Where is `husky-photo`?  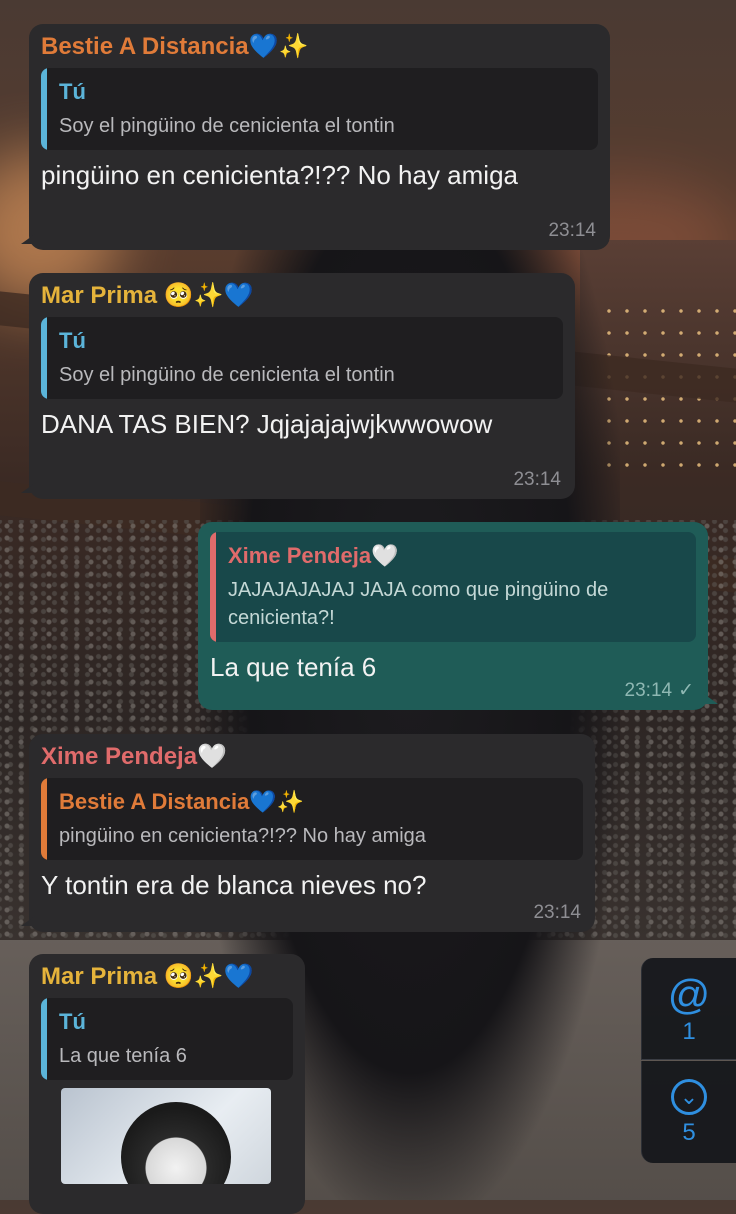
husky-photo is located at coordinates (176, 1143).